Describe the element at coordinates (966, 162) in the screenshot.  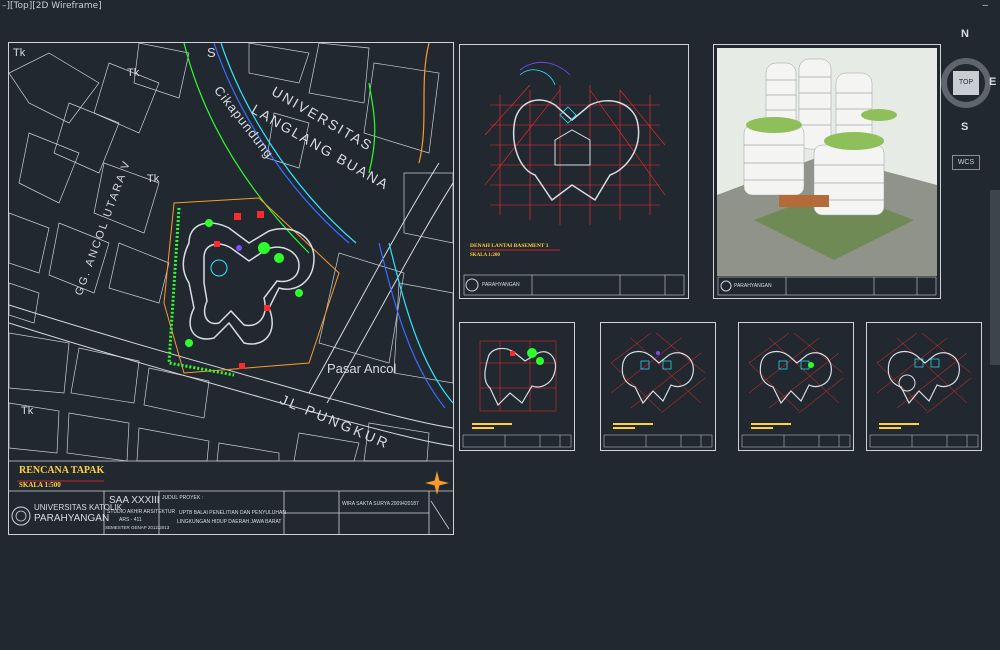
I see `wcs-menu-button: WCS` at that location.